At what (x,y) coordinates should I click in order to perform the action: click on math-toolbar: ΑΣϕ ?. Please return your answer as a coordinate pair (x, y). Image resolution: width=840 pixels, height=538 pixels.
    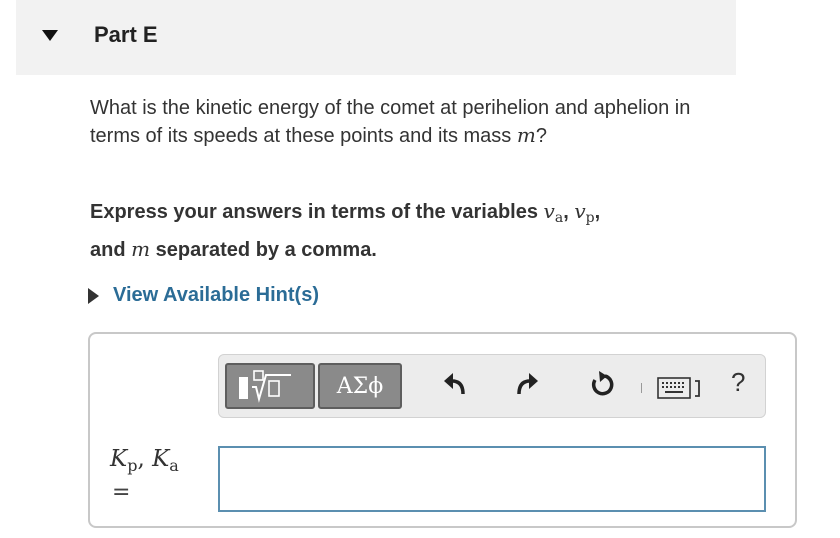
    Looking at the image, I should click on (492, 386).